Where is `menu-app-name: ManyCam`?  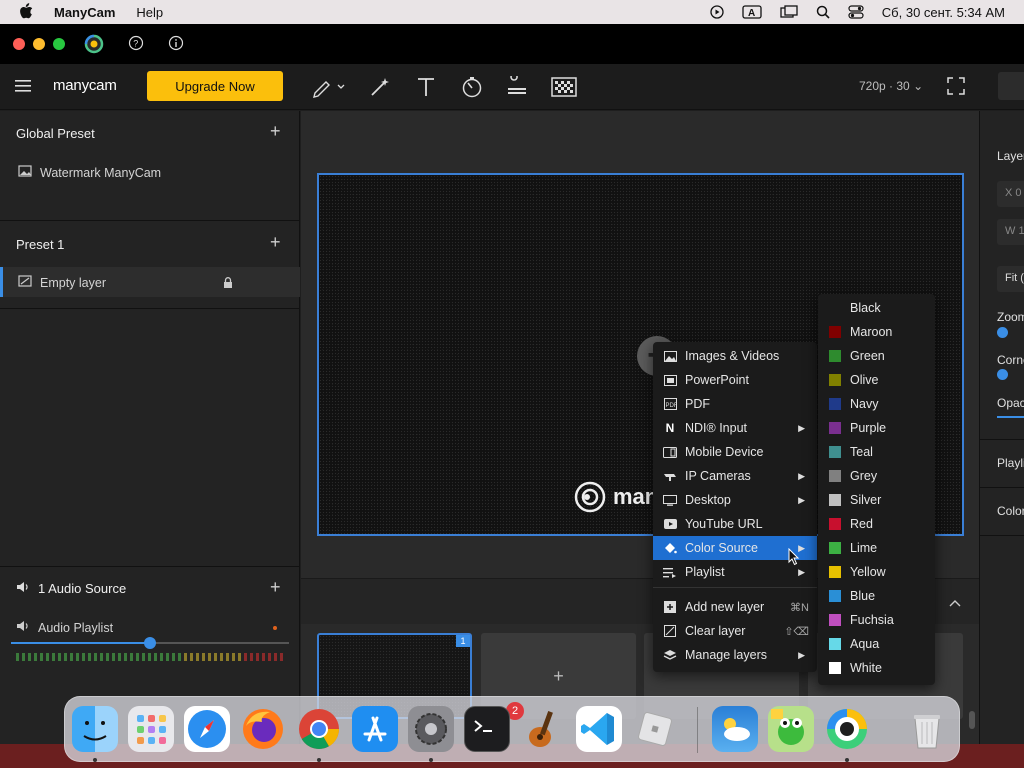
menu-app-name: ManyCam is located at coordinates (84, 12).